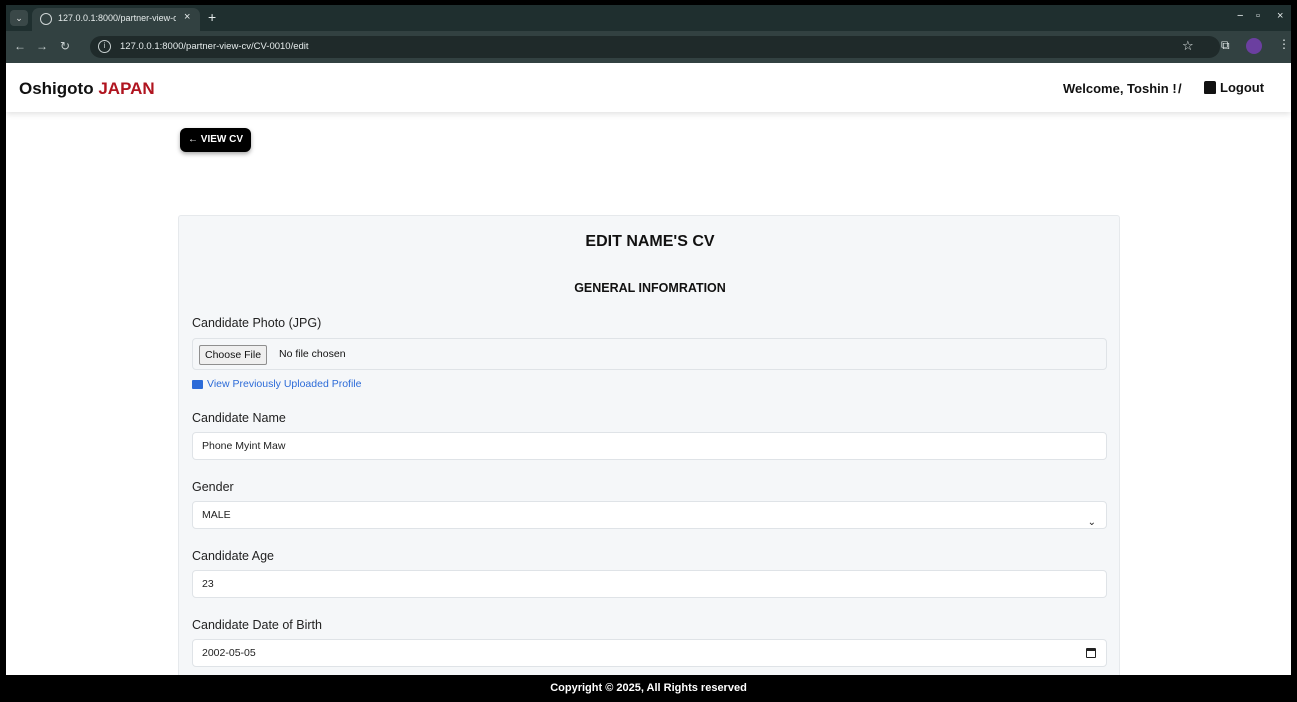 The width and height of the screenshot is (1297, 702). Describe the element at coordinates (187, 17) in the screenshot. I see `tab-close-icon: ×` at that location.